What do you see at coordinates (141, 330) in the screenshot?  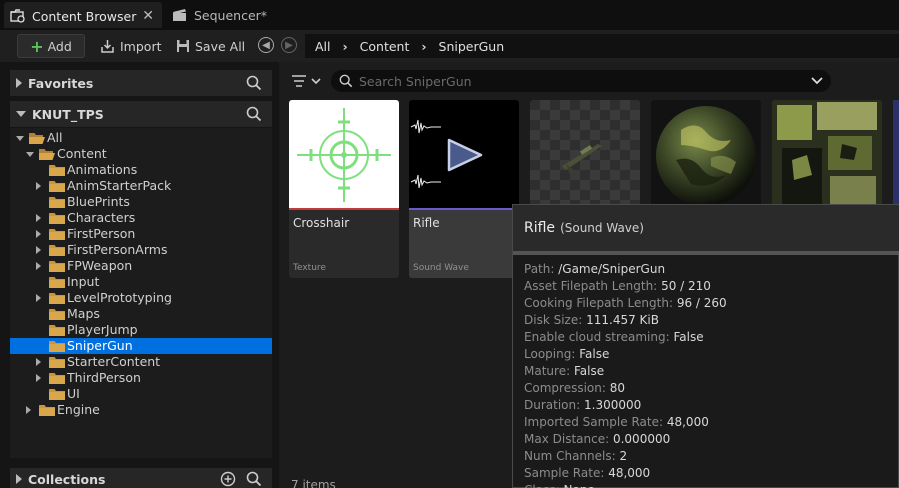 I see `tree-item-playerjump: PlayerJump` at bounding box center [141, 330].